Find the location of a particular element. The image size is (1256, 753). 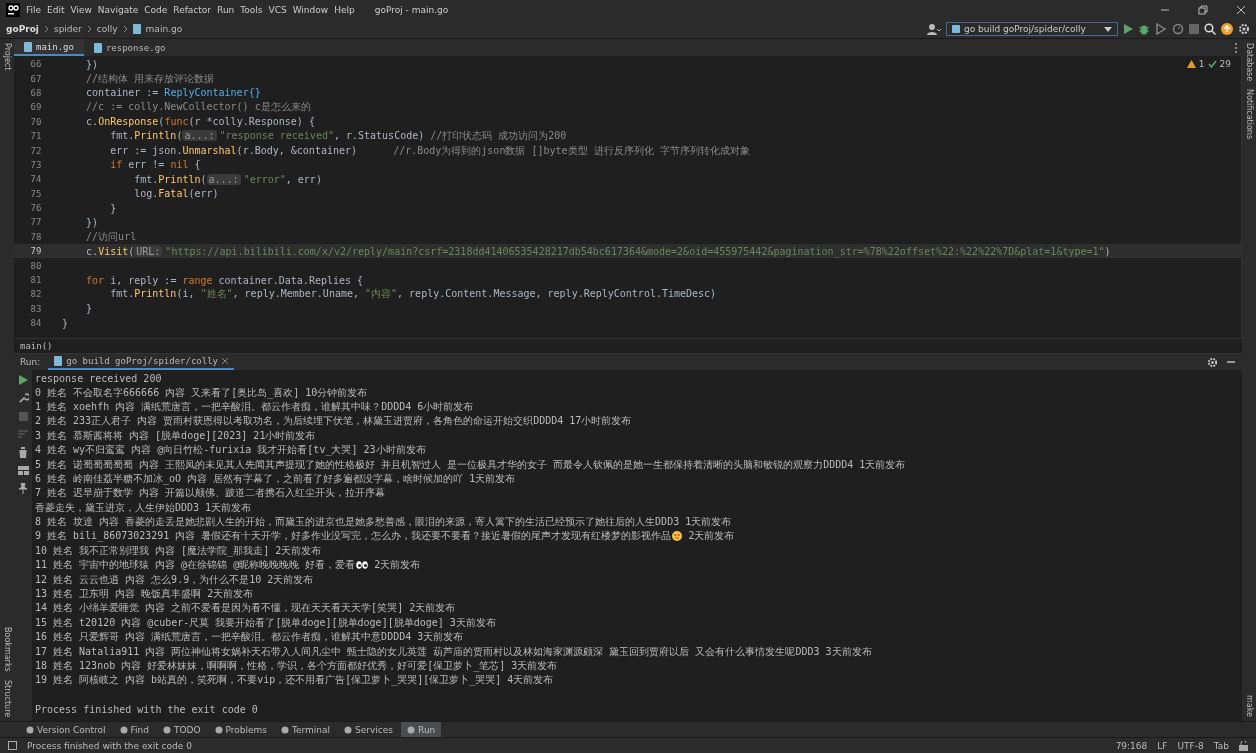

window-title: goProj - main.go is located at coordinates (411, 10).